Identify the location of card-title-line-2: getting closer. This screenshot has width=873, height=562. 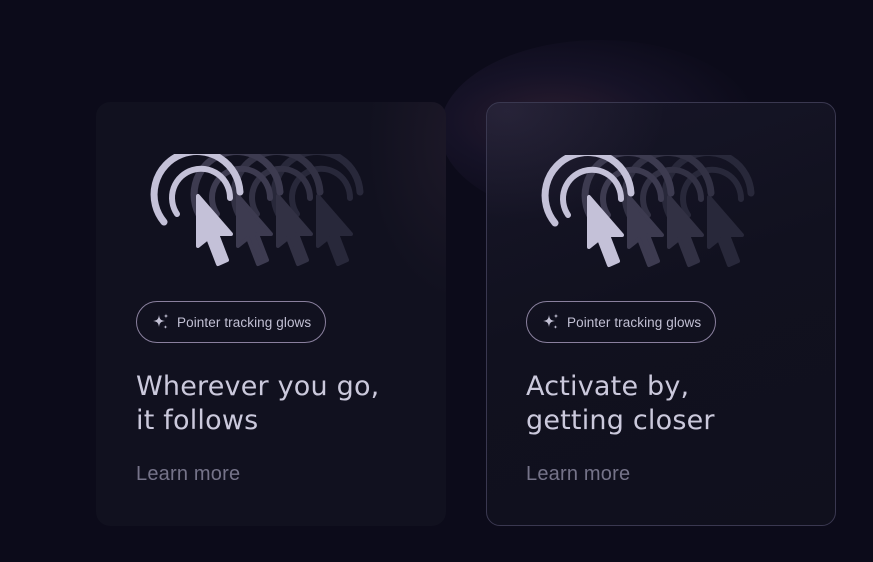
(620, 420).